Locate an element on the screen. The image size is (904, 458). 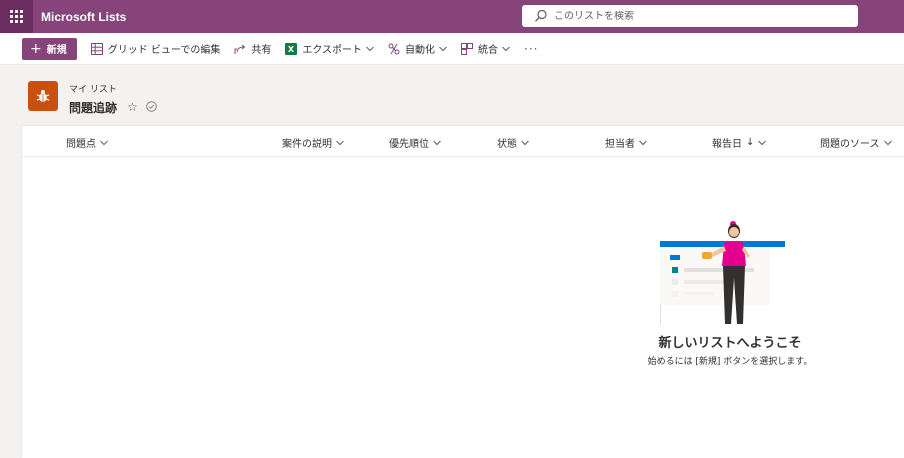
command-bar: + 新規 グリッド ビューでの編集 共有 X エクスポート 自動化 統合 ··· is located at coordinates (452, 49).